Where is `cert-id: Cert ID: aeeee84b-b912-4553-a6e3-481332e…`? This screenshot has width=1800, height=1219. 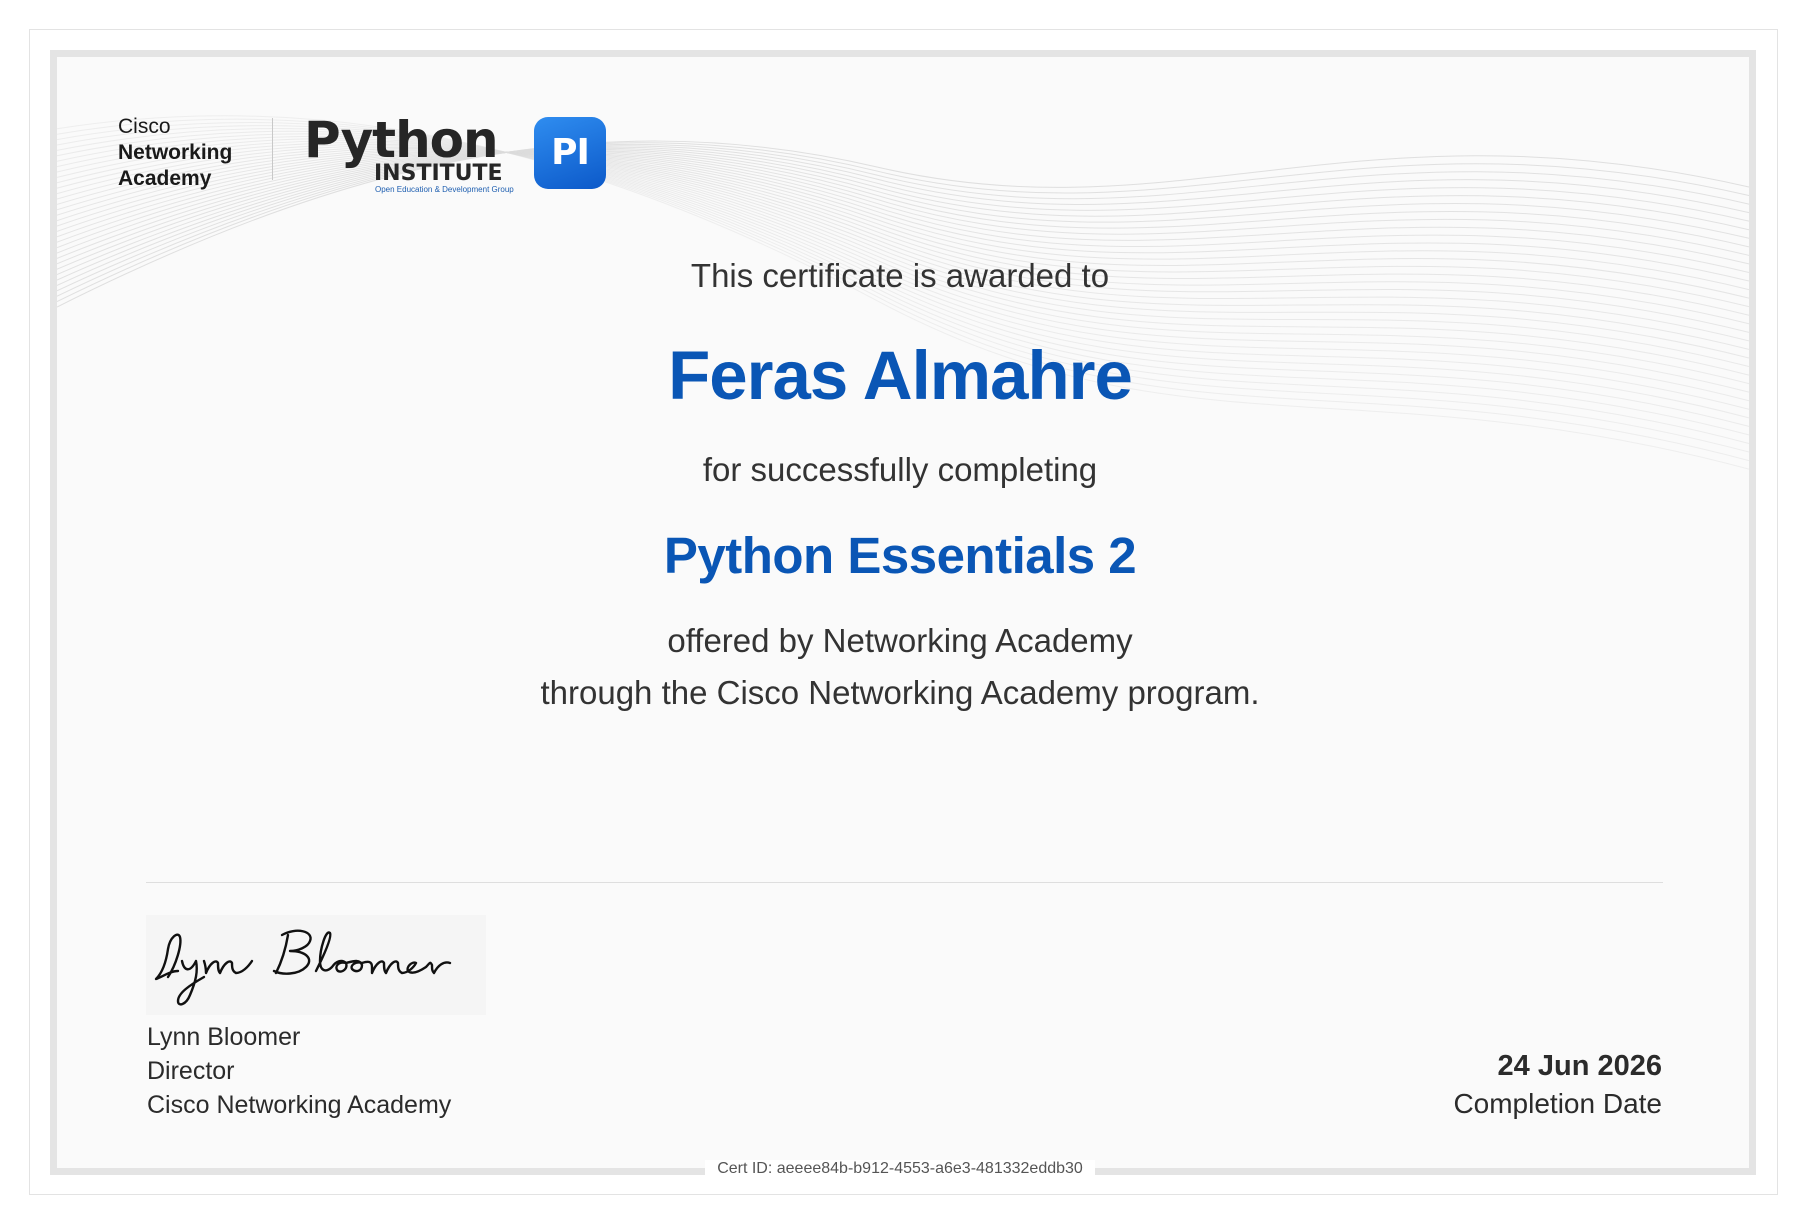
cert-id: Cert ID: aeeee84b-b912-4553-a6e3-481332e… is located at coordinates (900, 1169).